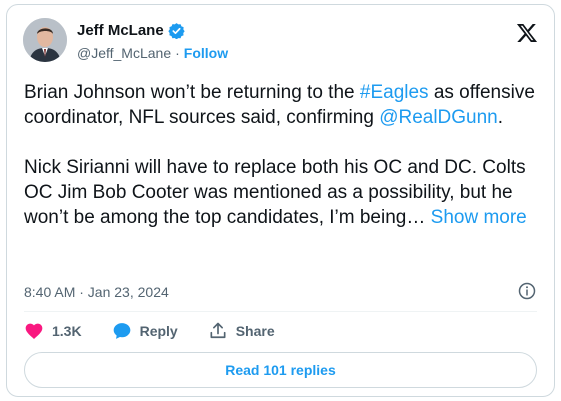 This screenshot has width=561, height=401. I want to click on verified-badge-icon, so click(176, 31).